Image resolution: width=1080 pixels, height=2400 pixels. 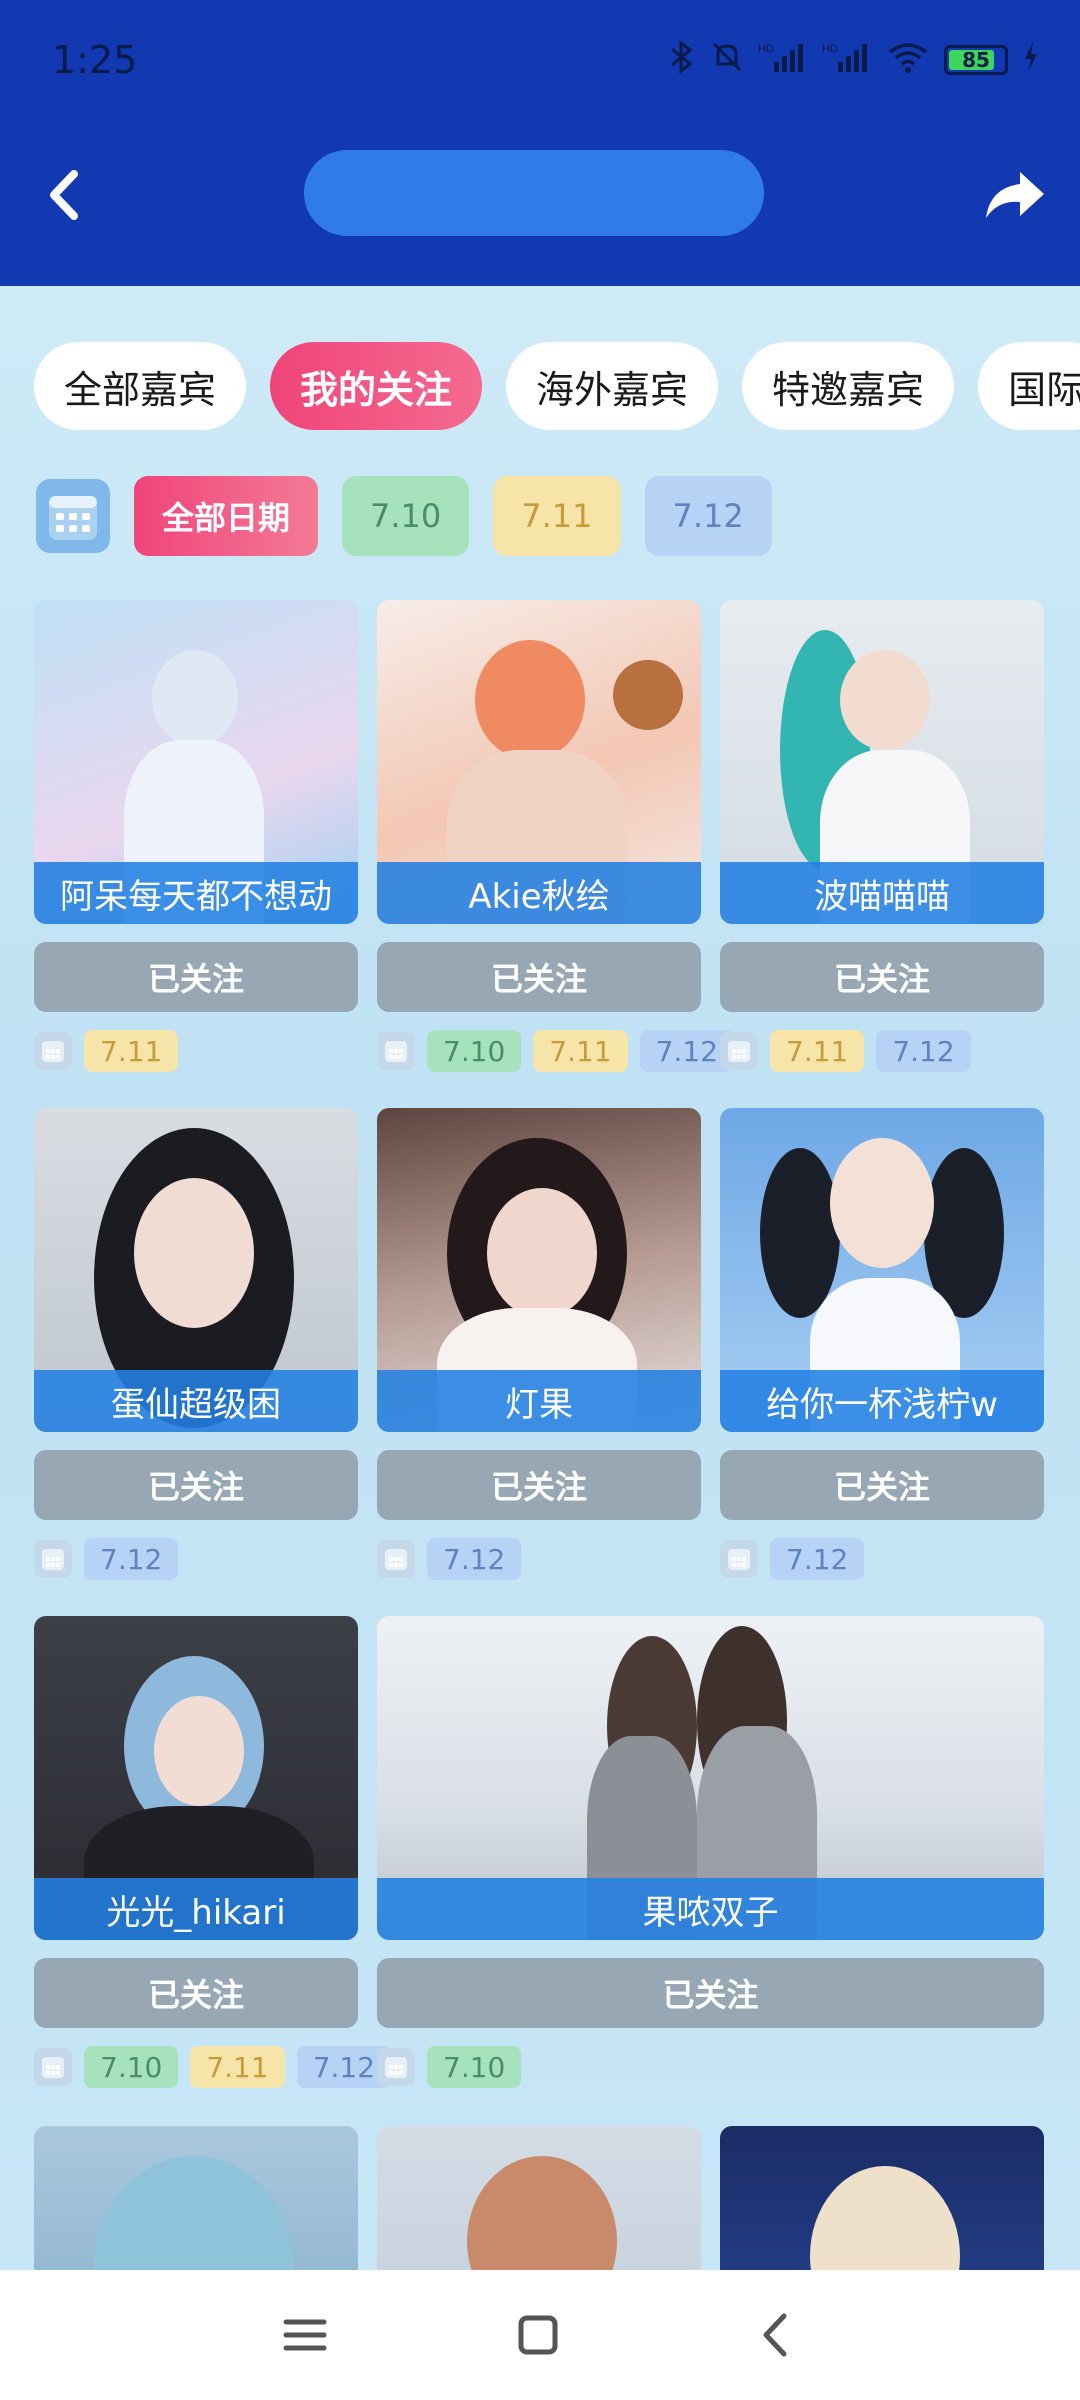 What do you see at coordinates (727, 60) in the screenshot?
I see `mute-icon` at bounding box center [727, 60].